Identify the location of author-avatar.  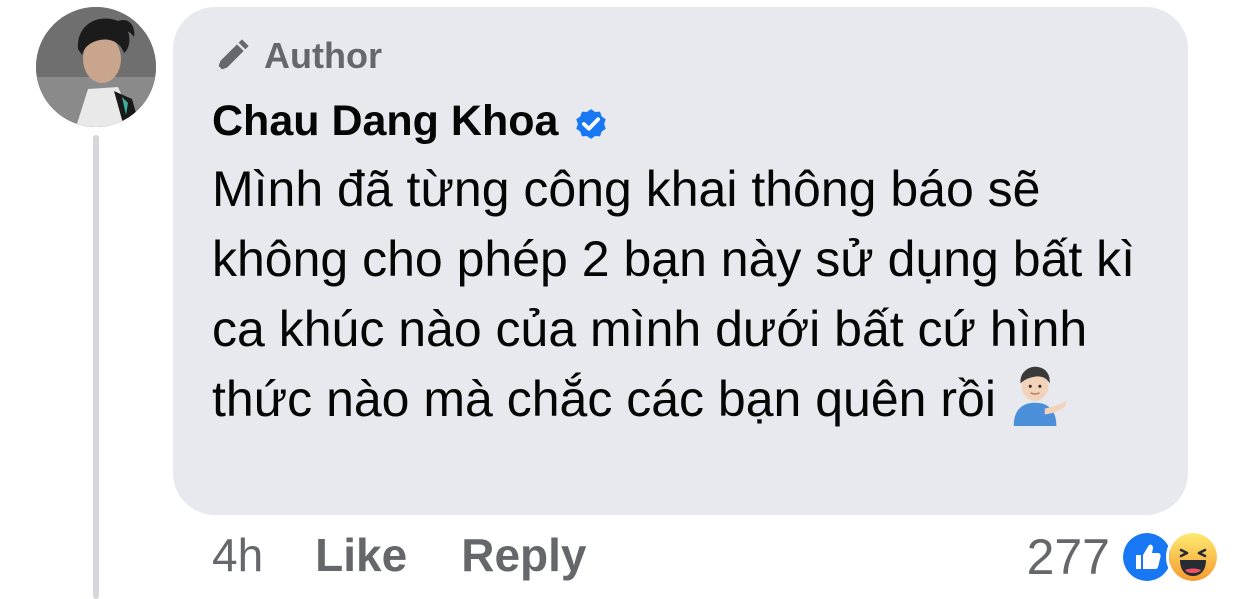
(96, 67).